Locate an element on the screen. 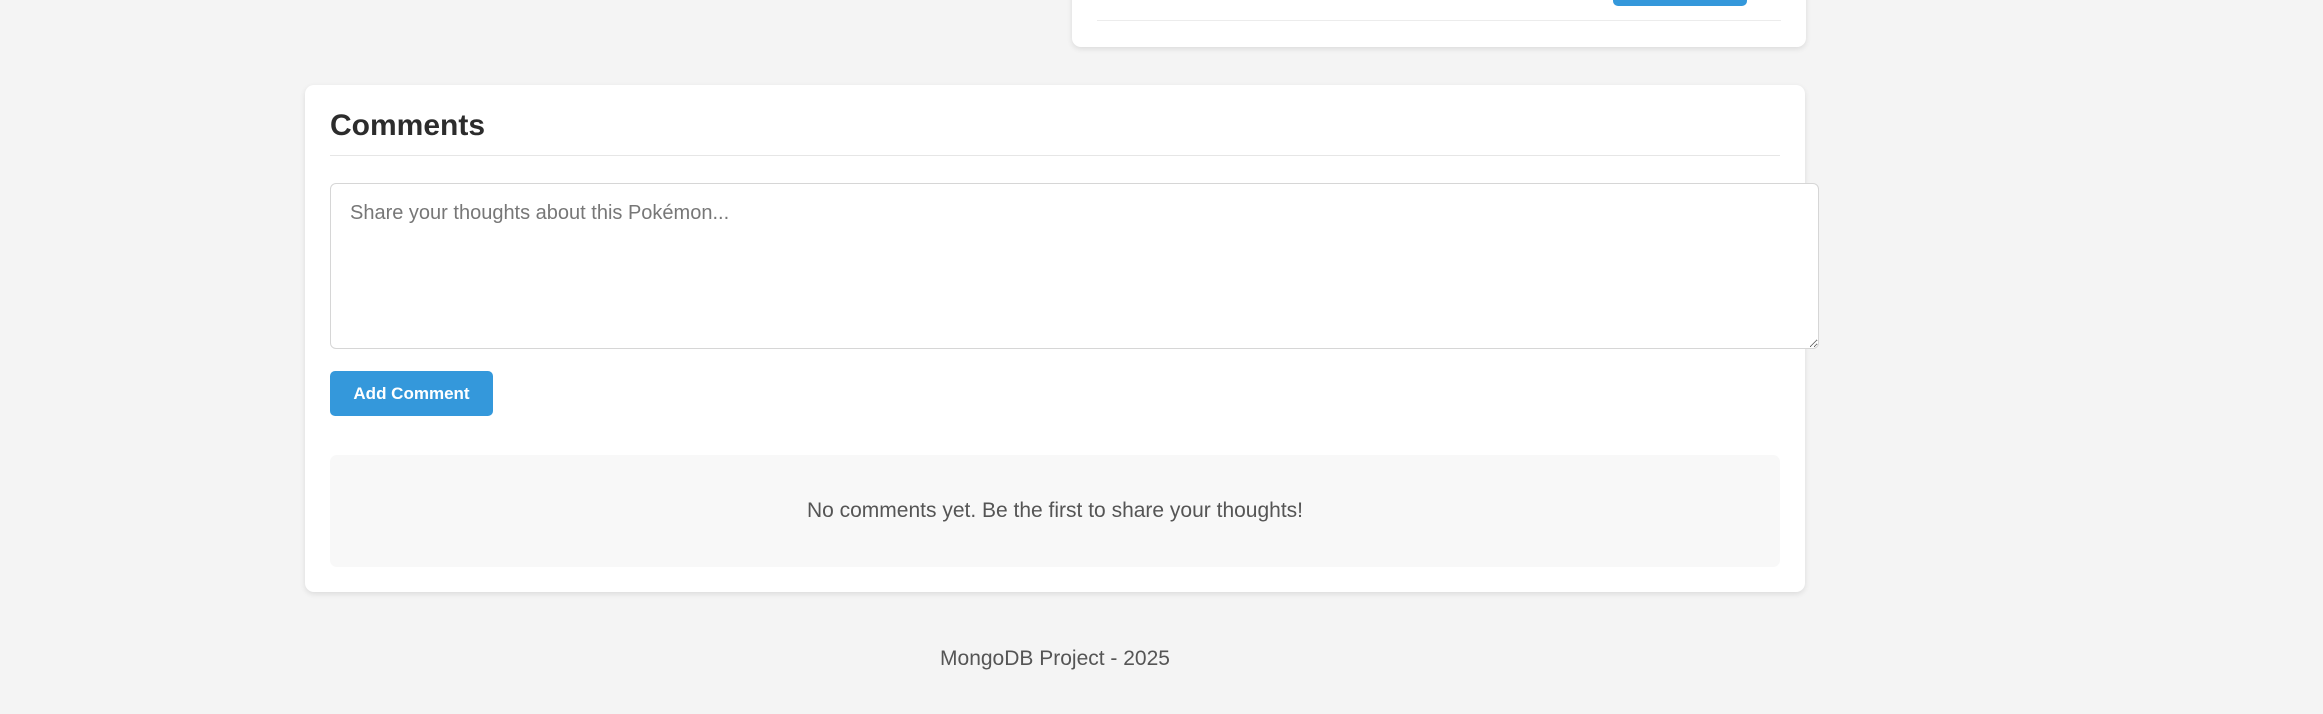  section-divider is located at coordinates (1439, 20).